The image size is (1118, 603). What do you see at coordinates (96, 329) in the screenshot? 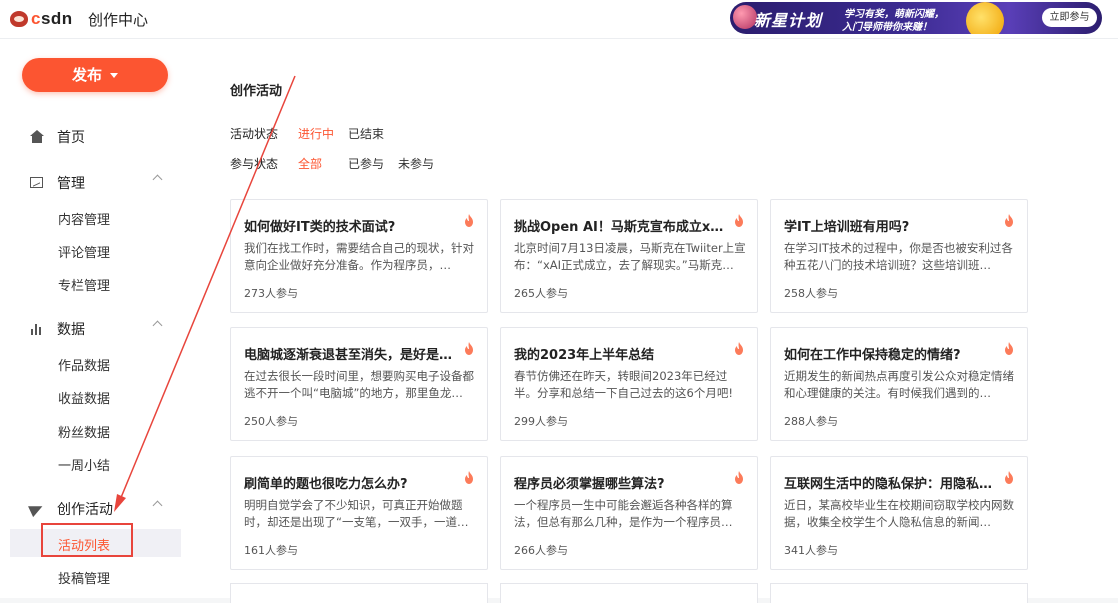
I see `sidebar-item-data: 数据` at bounding box center [96, 329].